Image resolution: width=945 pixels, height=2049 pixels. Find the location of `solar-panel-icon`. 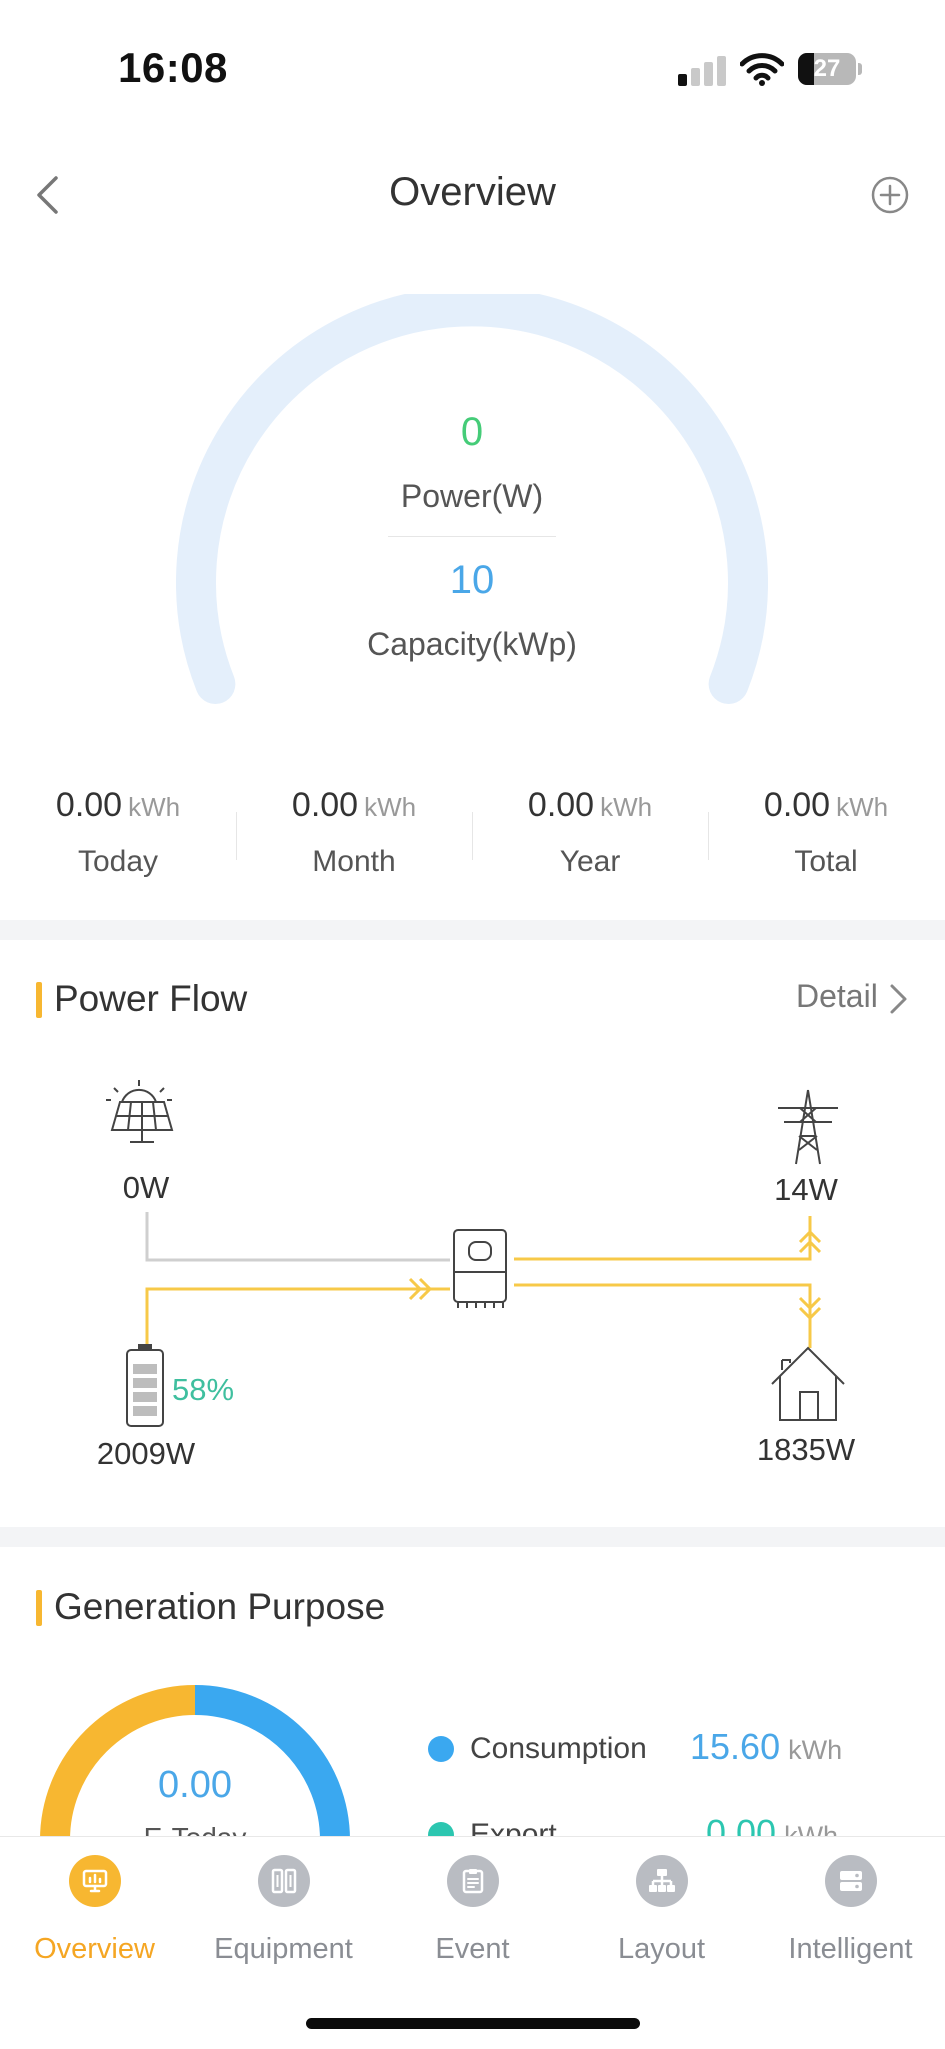

solar-panel-icon is located at coordinates (140, 1111).